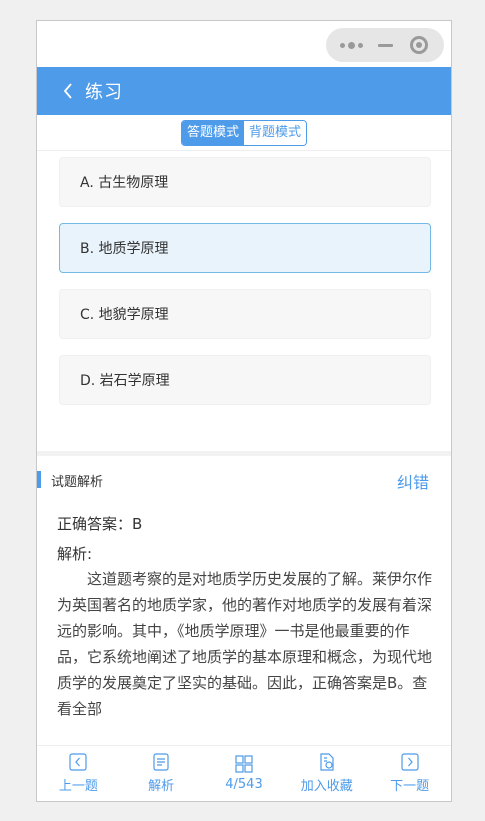 The width and height of the screenshot is (485, 821). I want to click on mode-bar: 答题模式 背题模式, so click(244, 133).